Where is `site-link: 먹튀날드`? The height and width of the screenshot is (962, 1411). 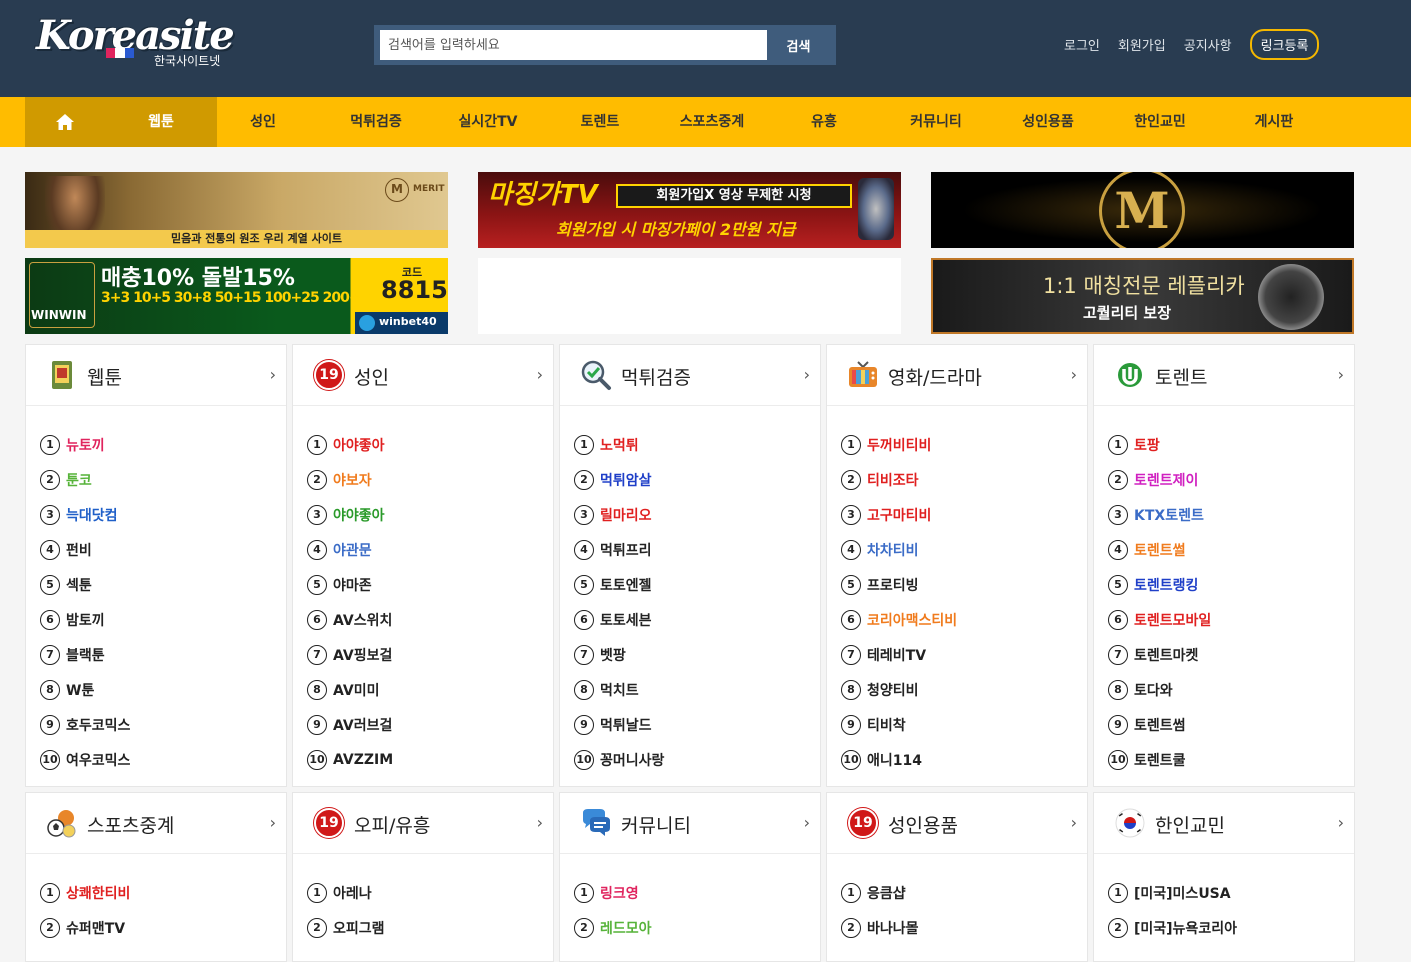 site-link: 먹튀날드 is located at coordinates (626, 725).